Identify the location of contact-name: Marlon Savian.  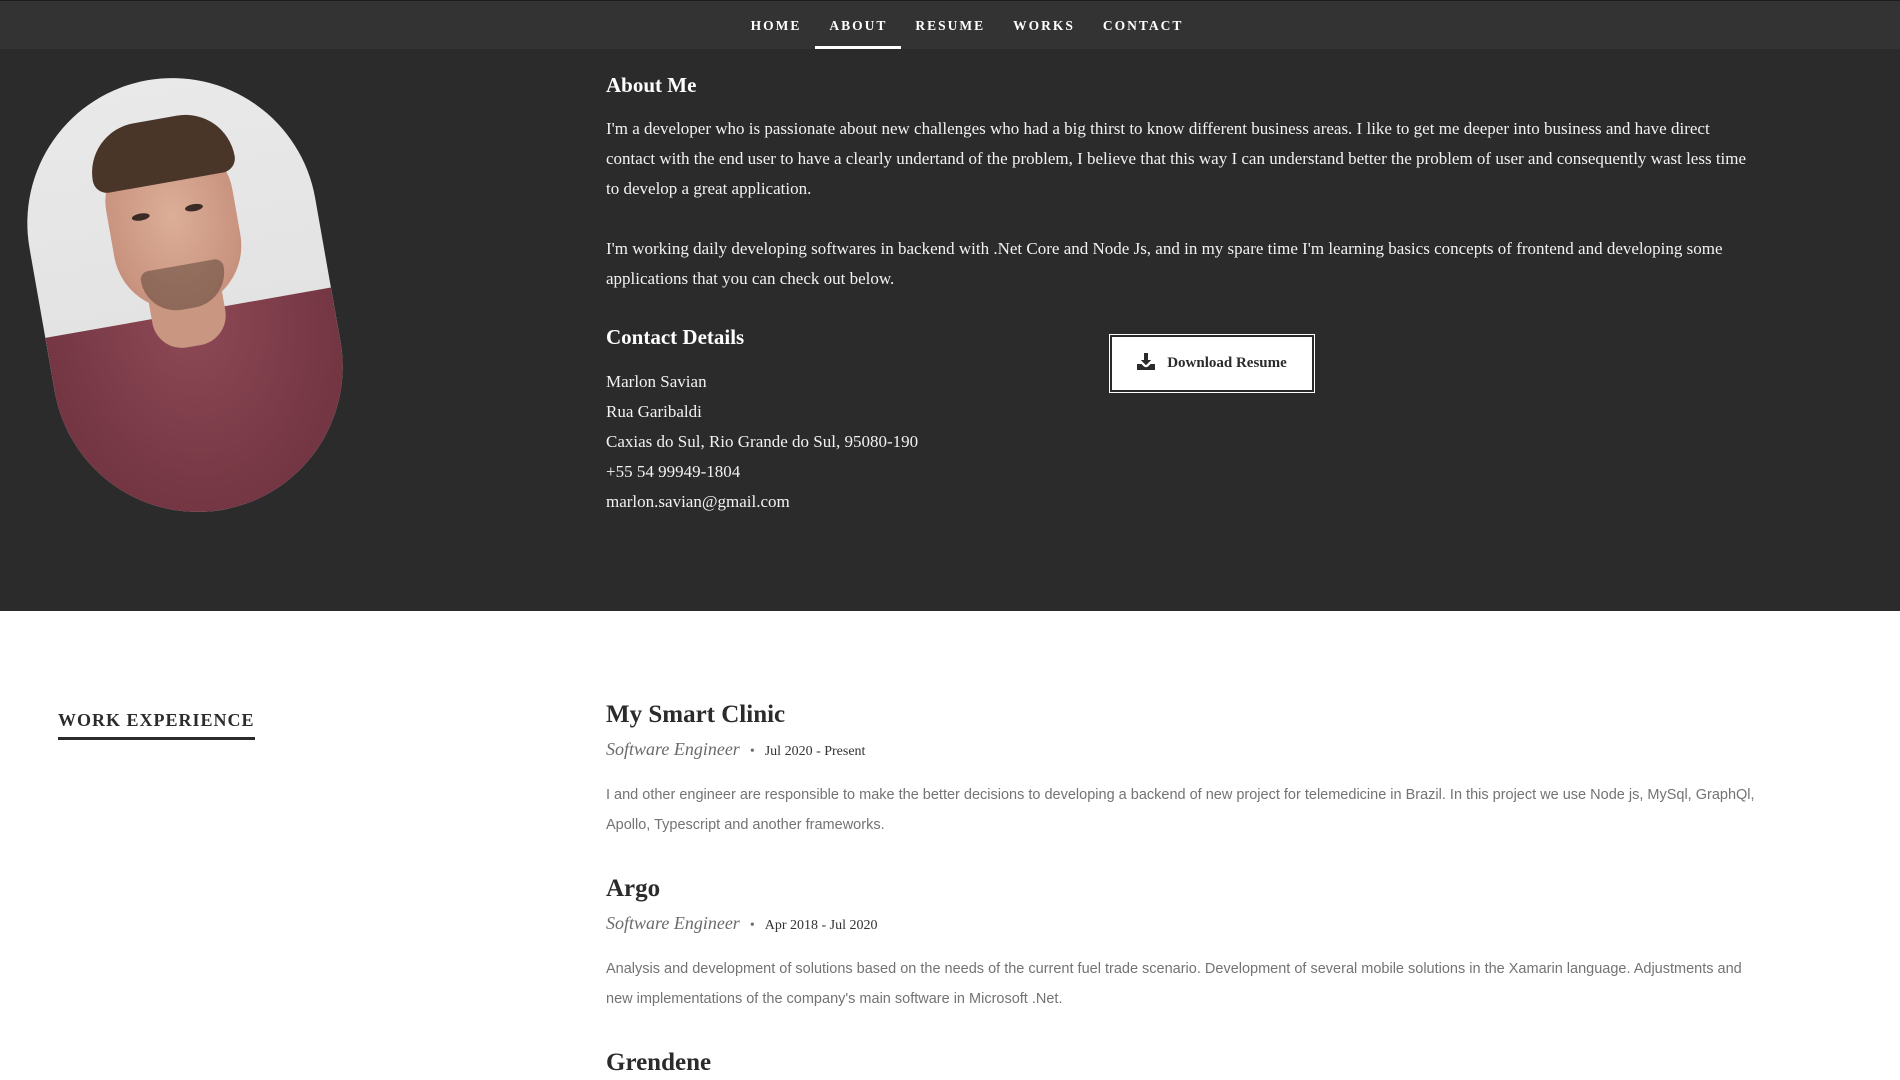
(656, 381).